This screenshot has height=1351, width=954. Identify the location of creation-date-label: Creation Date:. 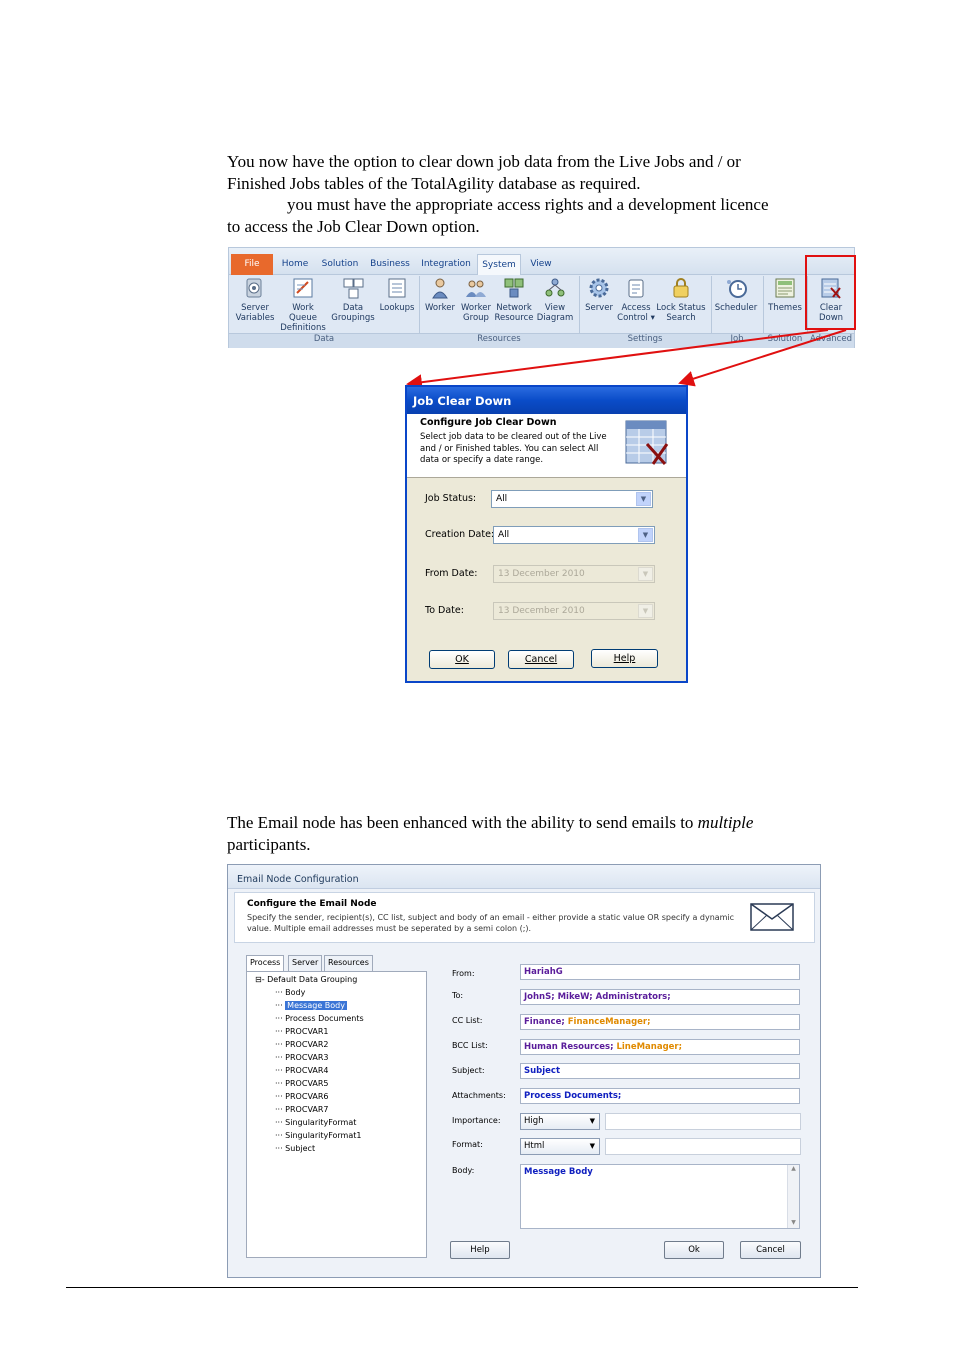
(460, 534).